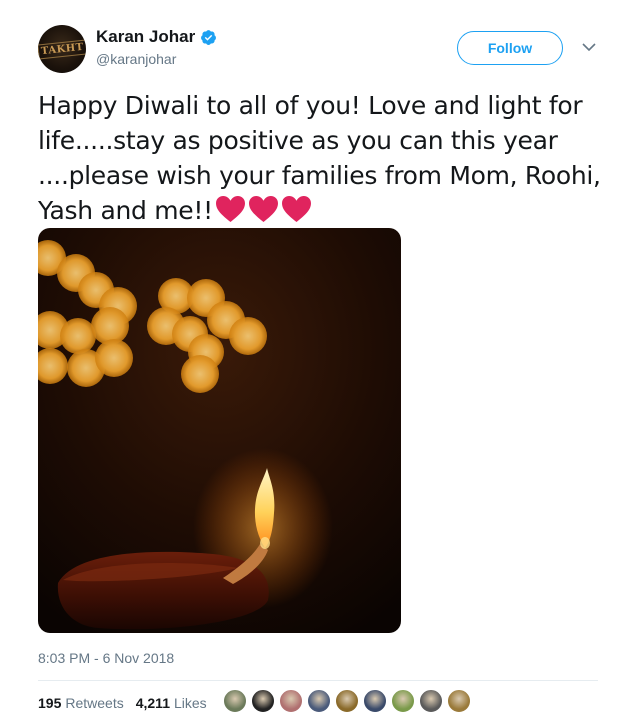  What do you see at coordinates (589, 47) in the screenshot?
I see `chevron-down-icon` at bounding box center [589, 47].